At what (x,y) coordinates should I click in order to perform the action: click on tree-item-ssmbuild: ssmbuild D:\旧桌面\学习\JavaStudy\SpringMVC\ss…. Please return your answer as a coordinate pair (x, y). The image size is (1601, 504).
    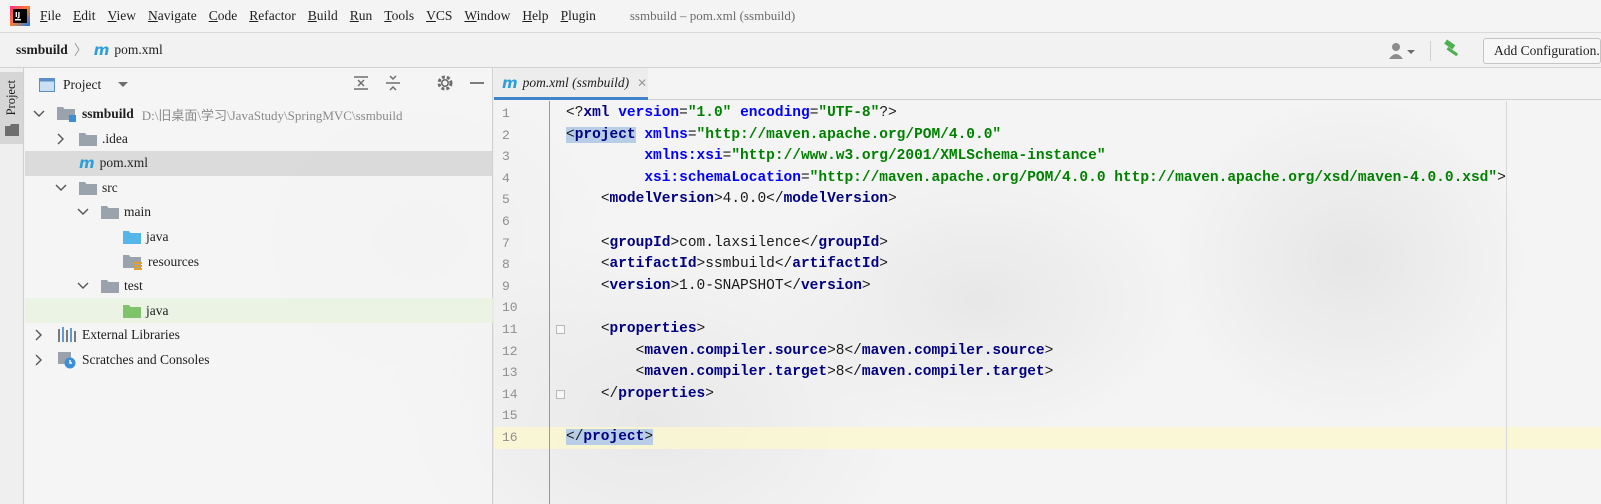
    Looking at the image, I should click on (259, 114).